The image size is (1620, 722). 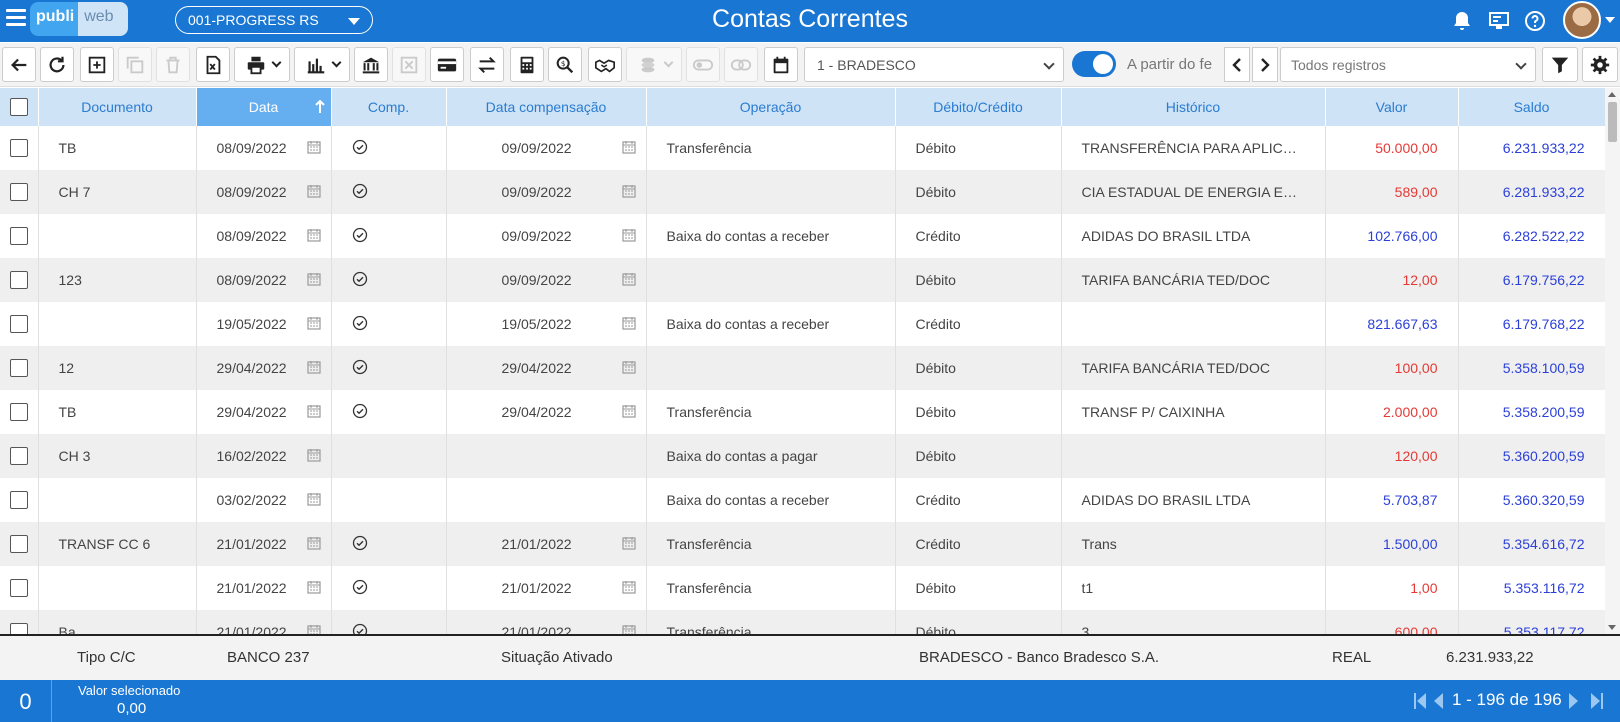 I want to click on print-button, so click(x=262, y=64).